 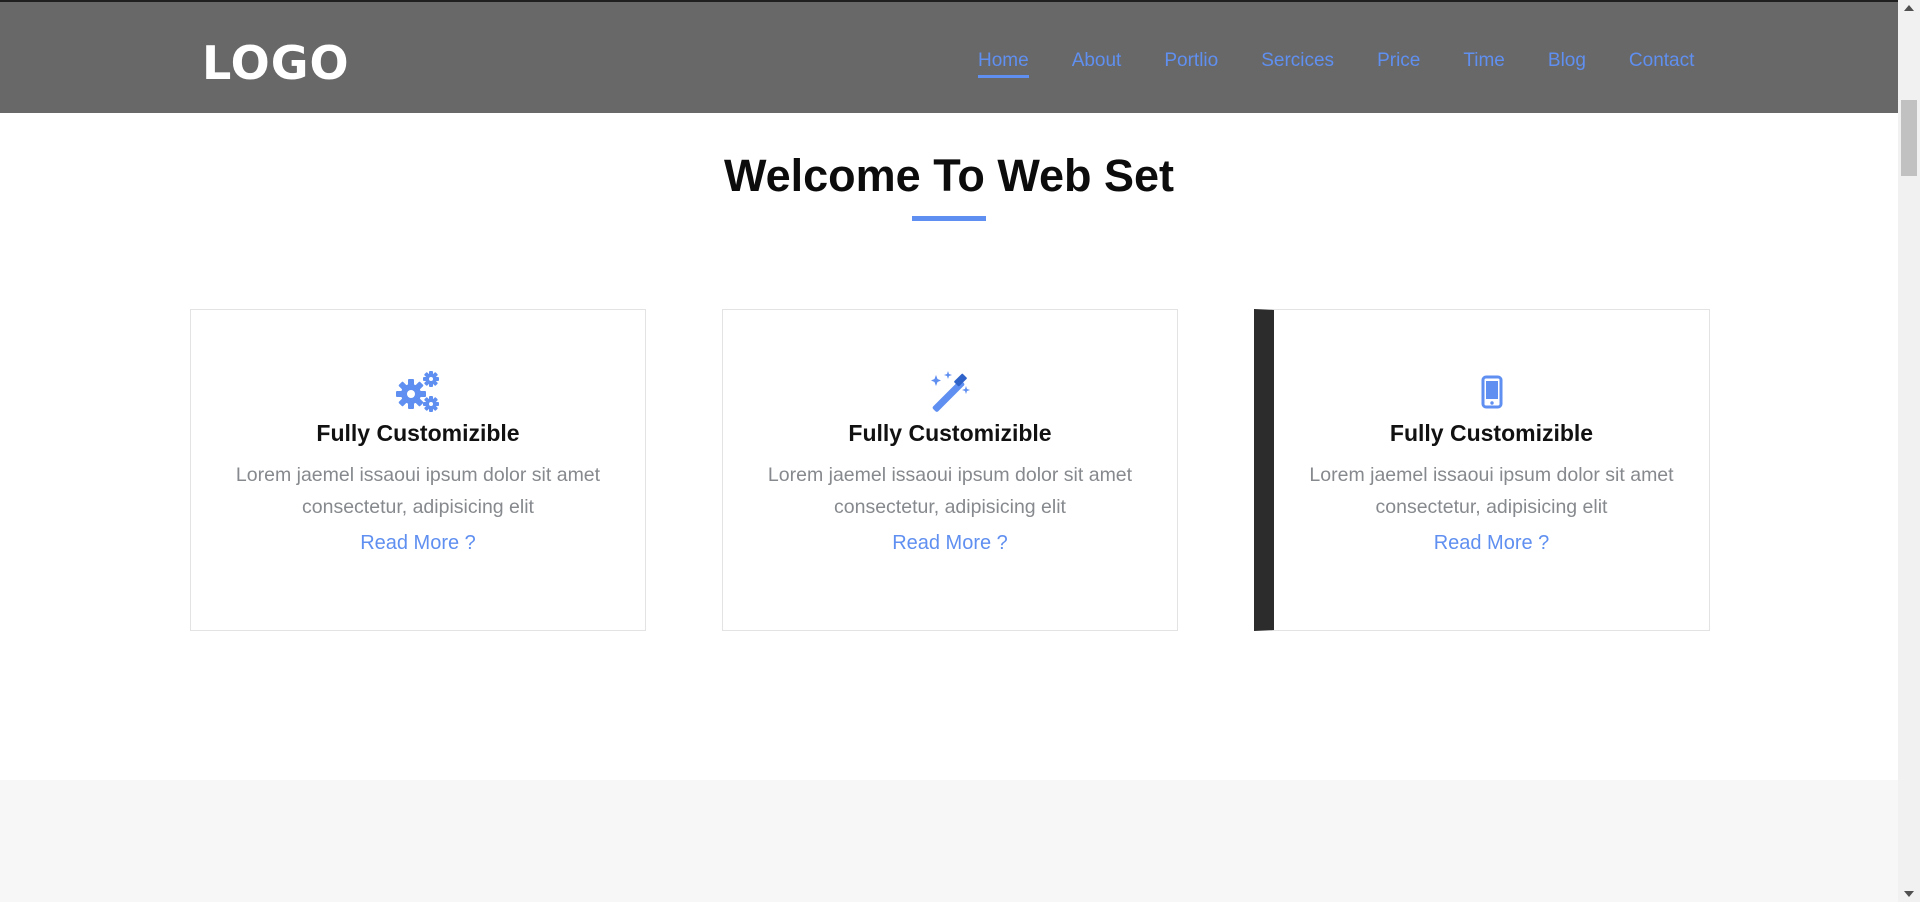 I want to click on mobile-phone-icon, so click(x=1491, y=392).